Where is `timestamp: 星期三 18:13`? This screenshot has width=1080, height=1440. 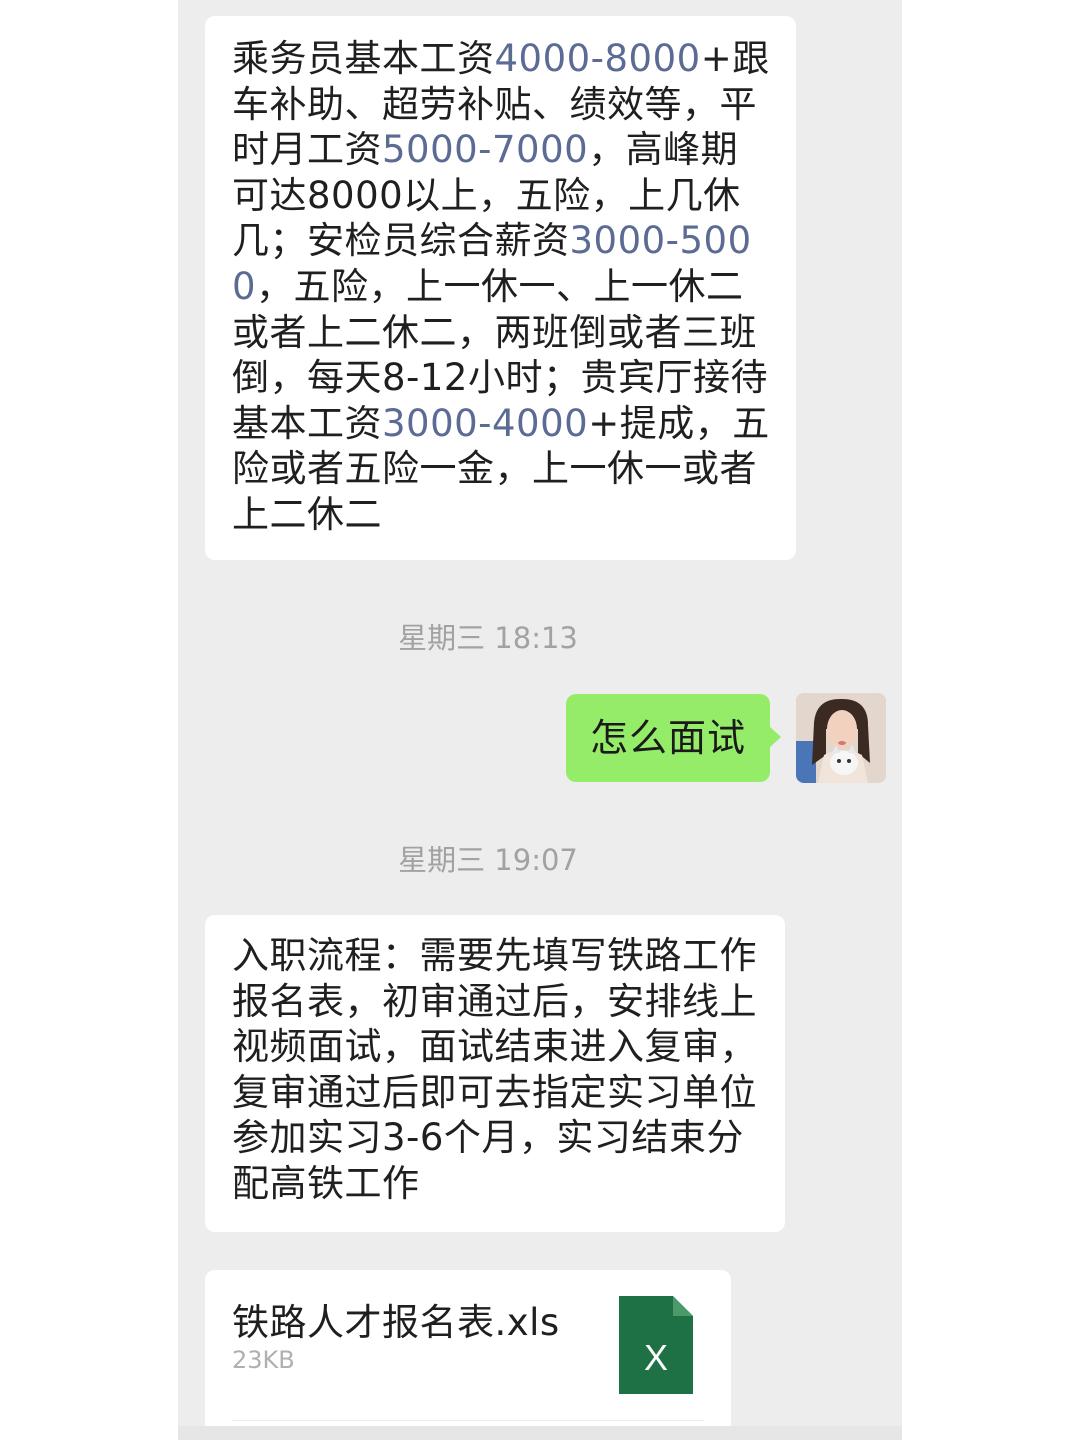
timestamp: 星期三 18:13 is located at coordinates (488, 638).